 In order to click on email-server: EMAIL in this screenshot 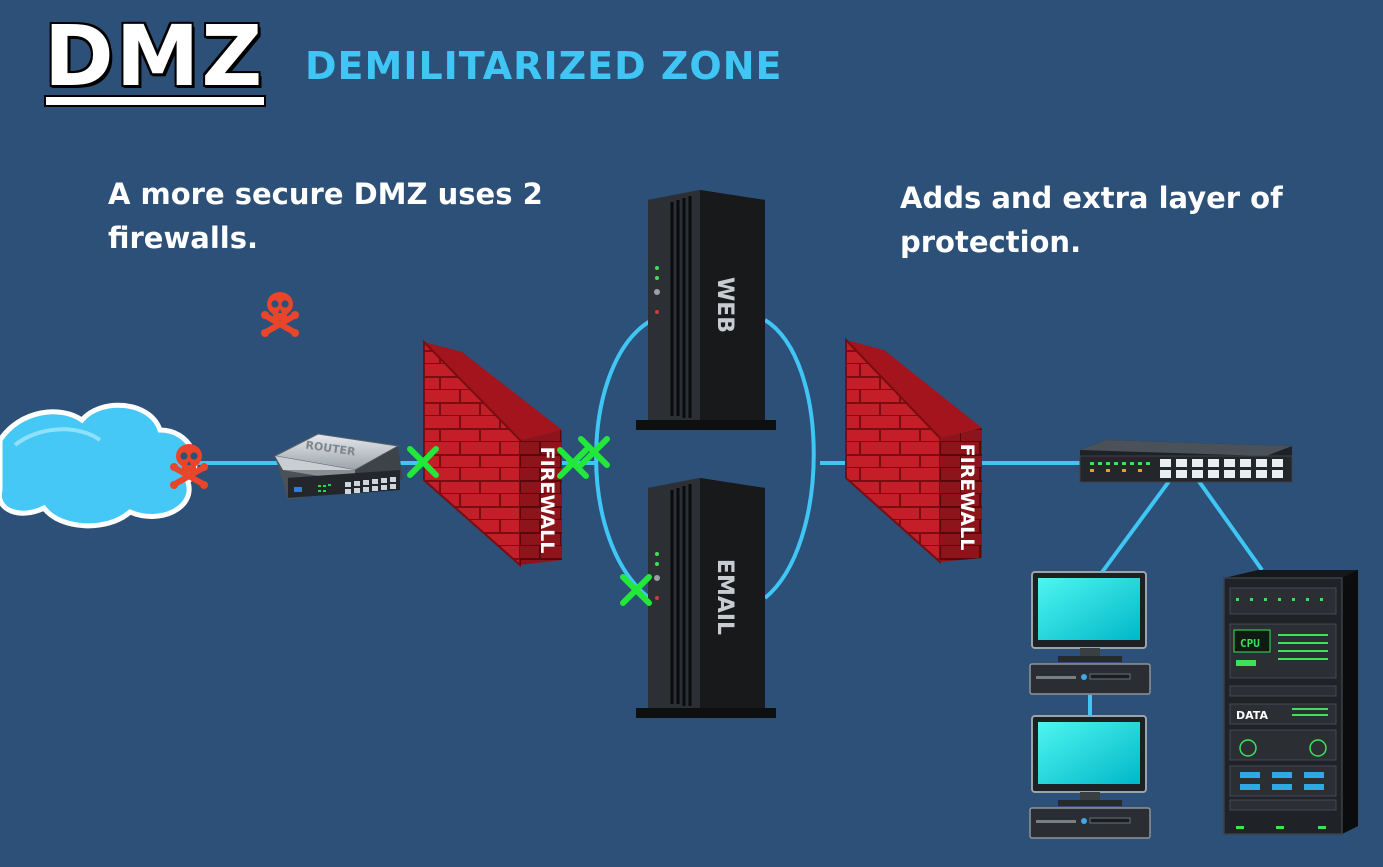, I will do `click(706, 598)`.